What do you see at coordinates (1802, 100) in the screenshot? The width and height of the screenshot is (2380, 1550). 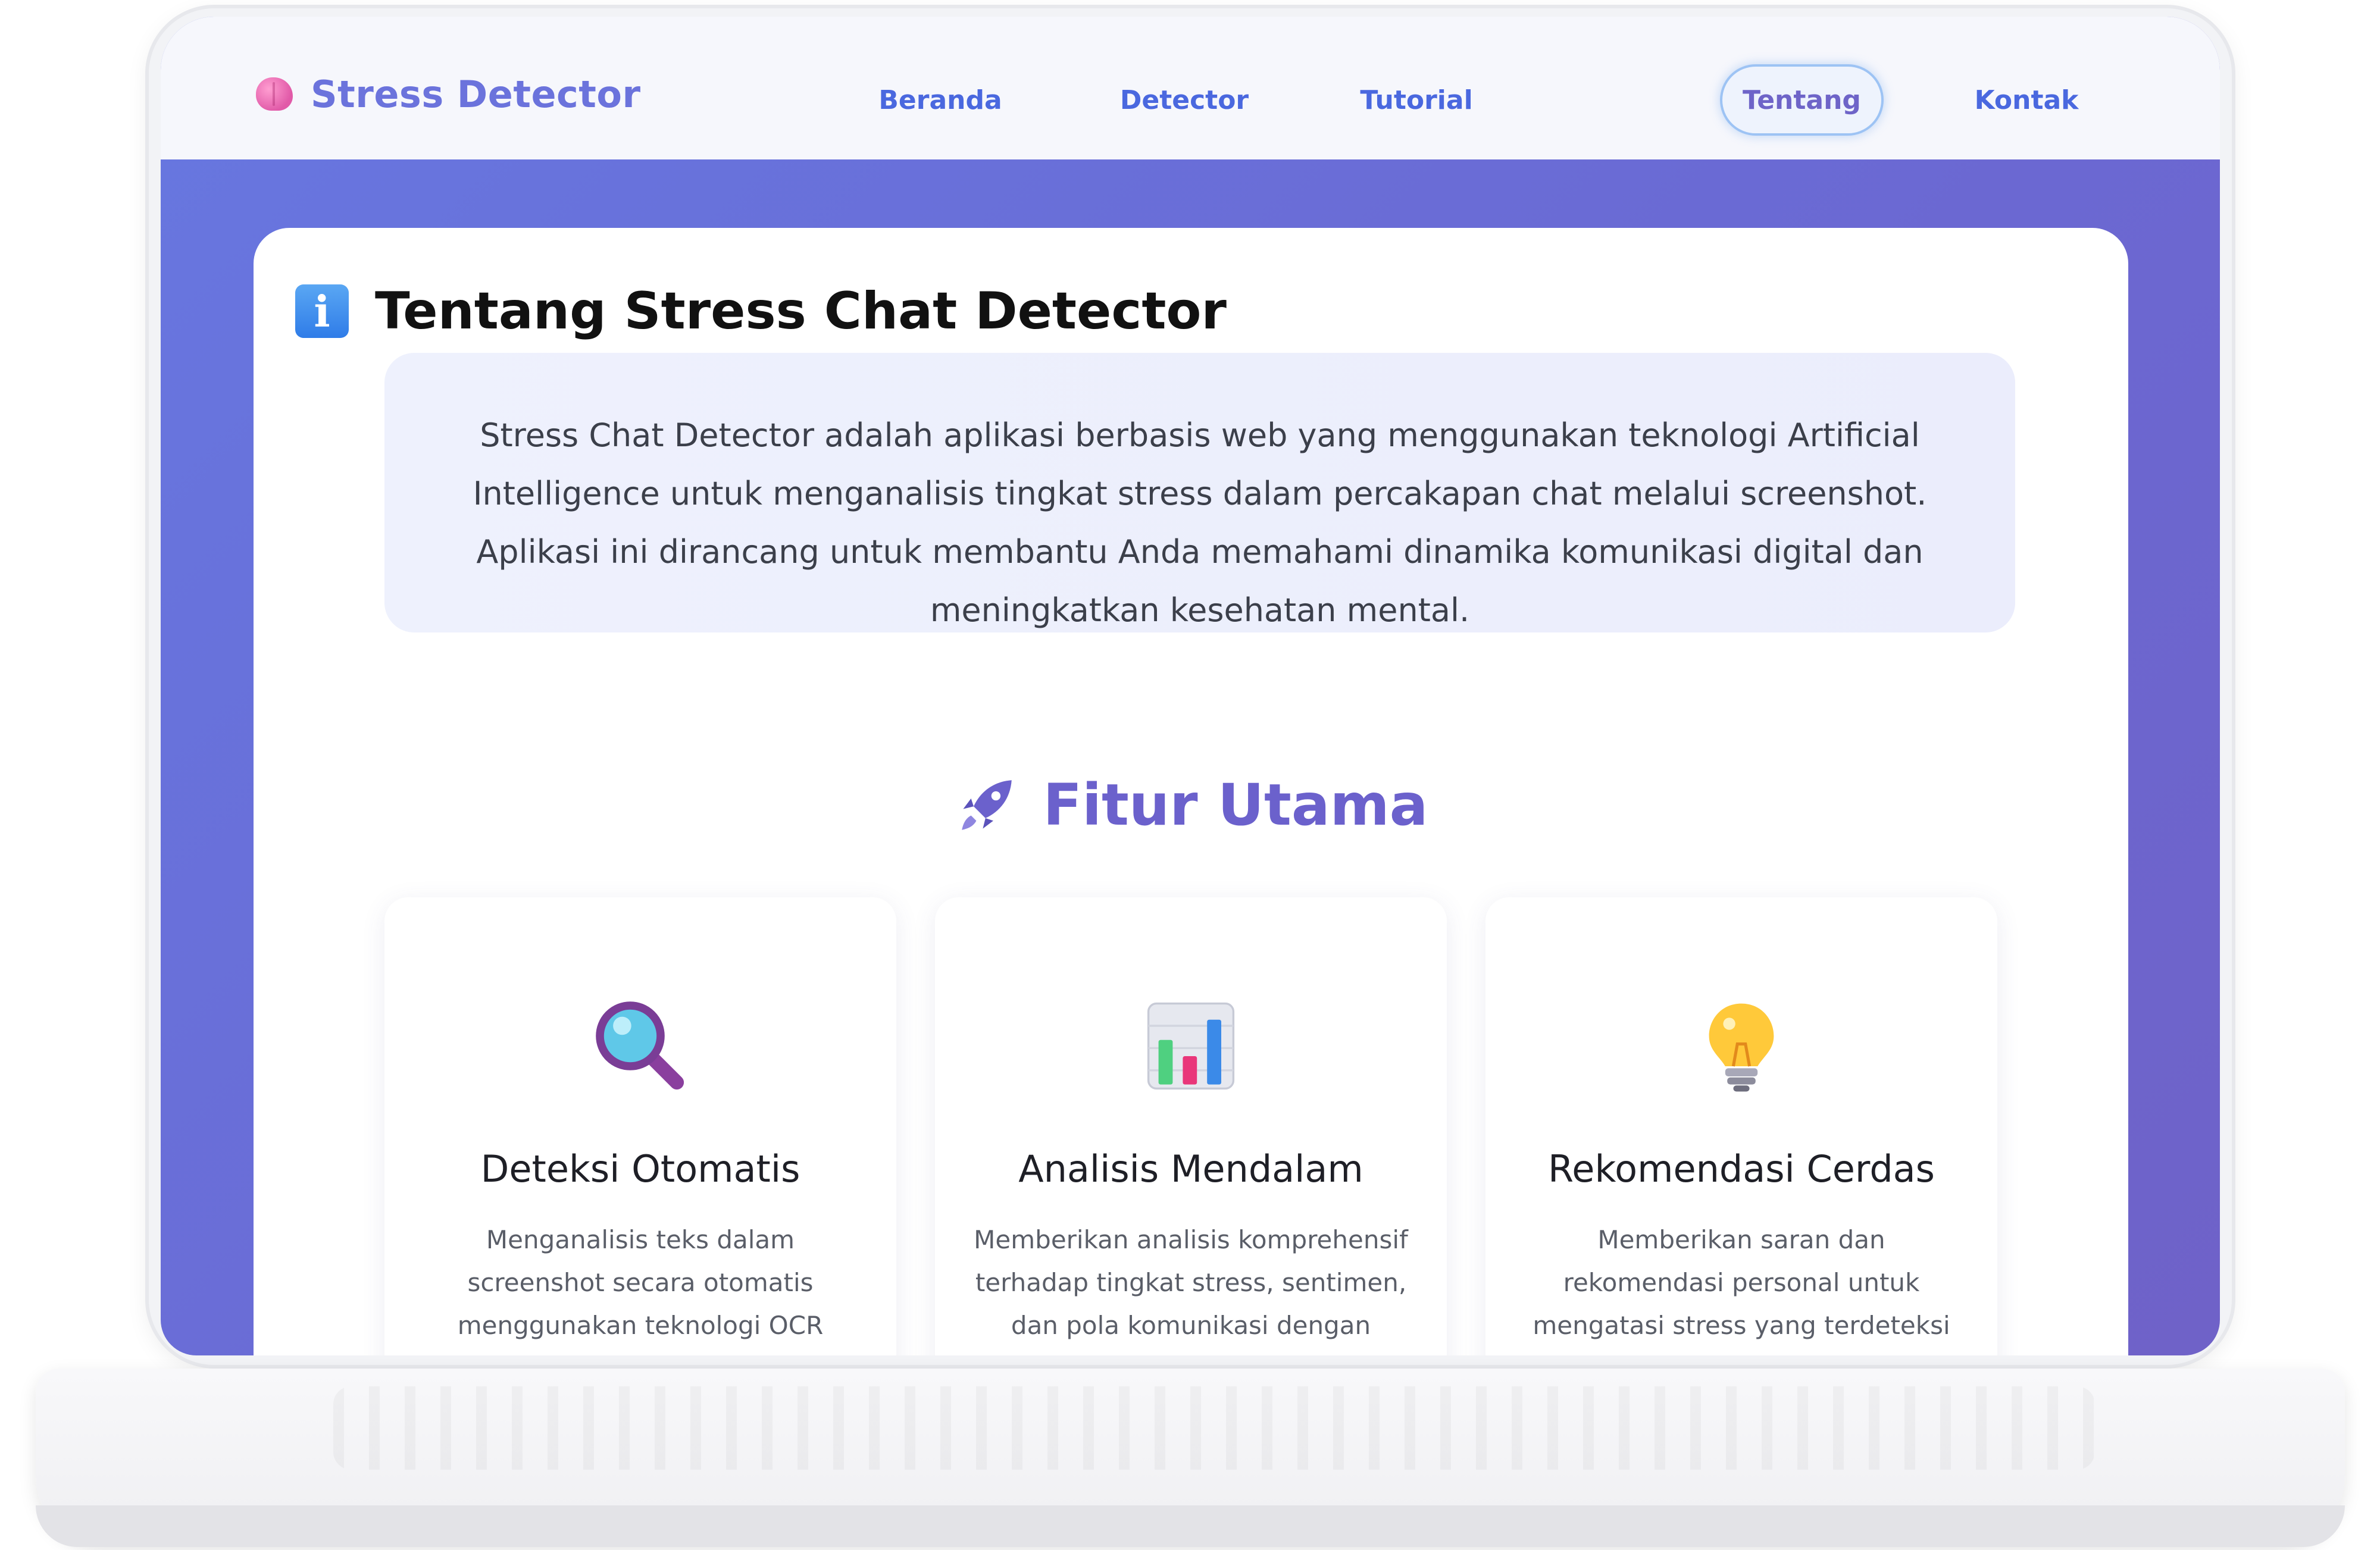 I see `nav-link-tentang: Tentang` at bounding box center [1802, 100].